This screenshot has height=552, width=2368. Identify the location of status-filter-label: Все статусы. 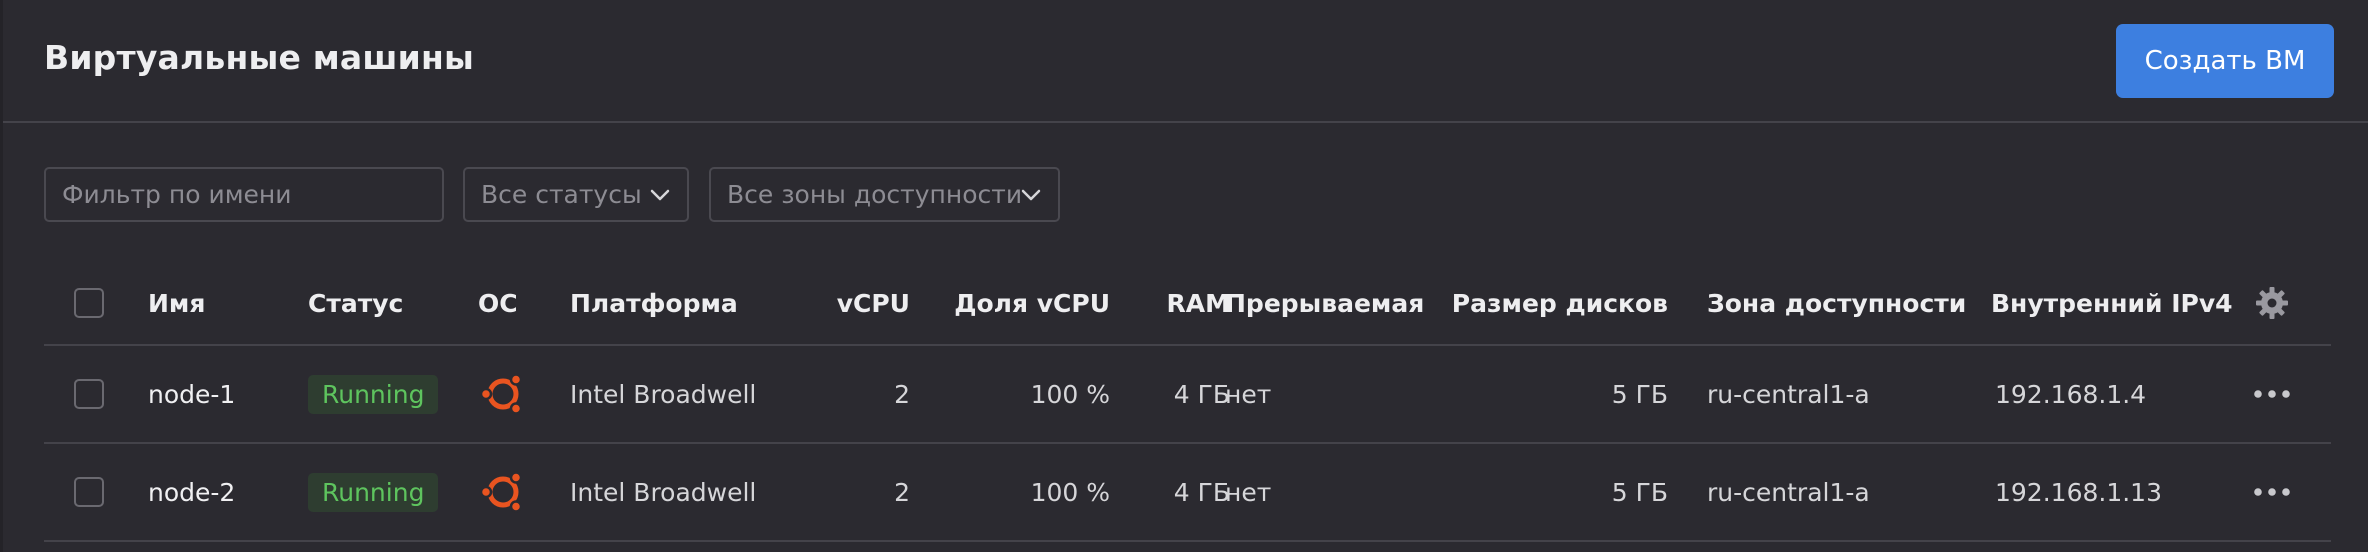
(561, 194).